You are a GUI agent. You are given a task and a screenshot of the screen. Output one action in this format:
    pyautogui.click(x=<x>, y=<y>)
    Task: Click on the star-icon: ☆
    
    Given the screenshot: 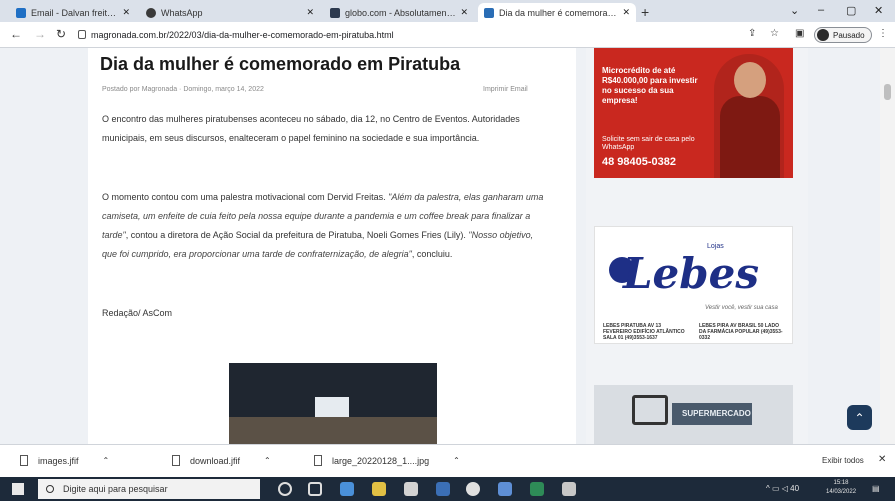 What is the action you would take?
    pyautogui.click(x=774, y=33)
    